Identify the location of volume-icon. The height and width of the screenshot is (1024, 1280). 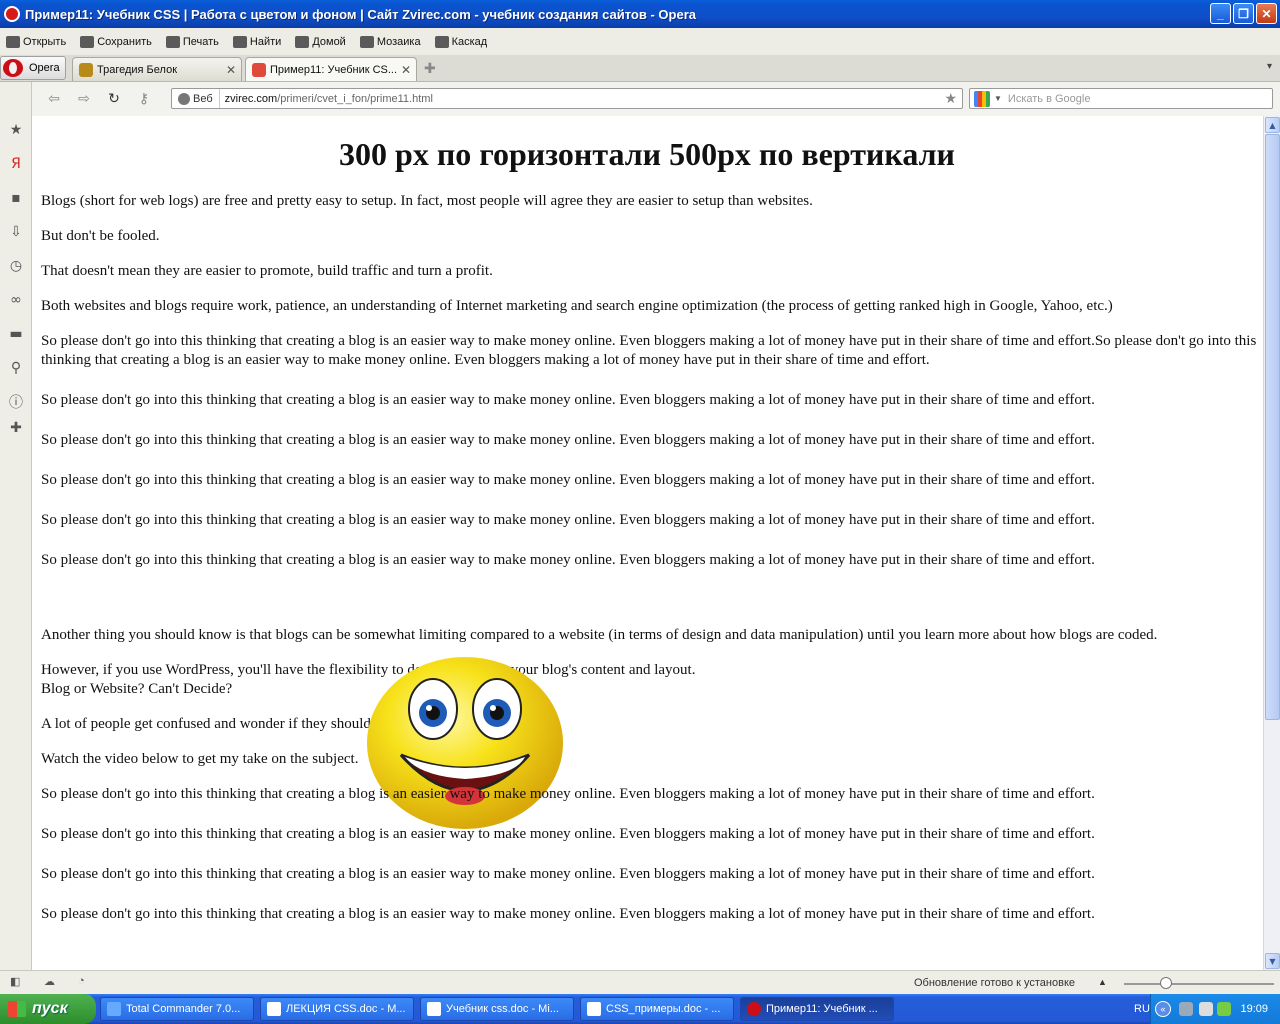
(1206, 1009).